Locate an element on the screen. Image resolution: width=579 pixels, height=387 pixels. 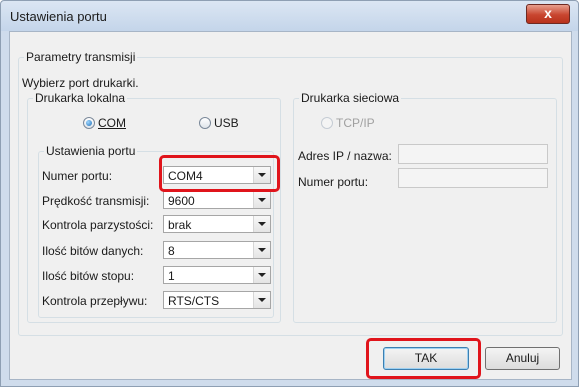
close-button: x is located at coordinates (548, 14).